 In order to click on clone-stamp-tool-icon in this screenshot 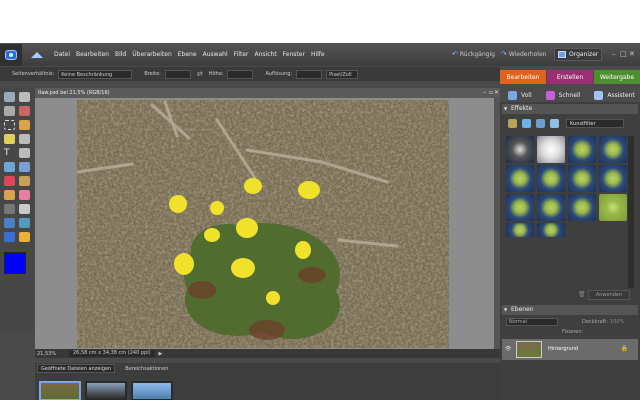, I will do `click(9, 195)`.